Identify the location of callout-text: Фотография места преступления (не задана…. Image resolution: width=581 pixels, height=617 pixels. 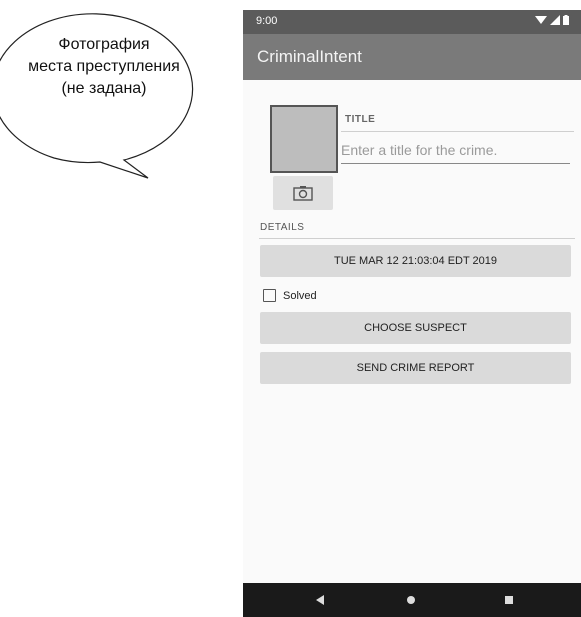
(104, 67).